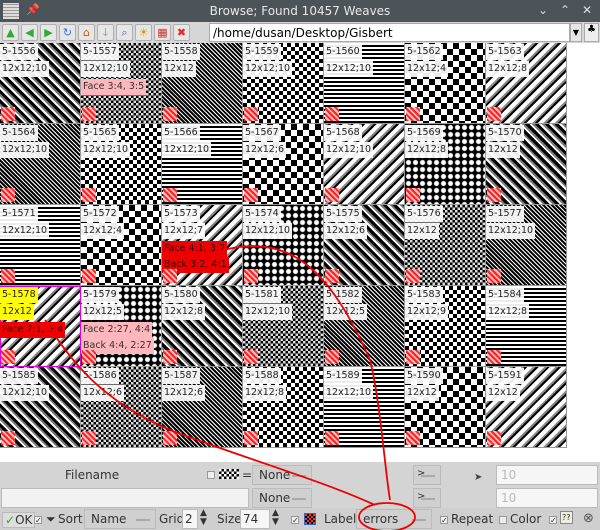 The height and width of the screenshot is (530, 600). What do you see at coordinates (310, 519) in the screenshot?
I see `weave-icon` at bounding box center [310, 519].